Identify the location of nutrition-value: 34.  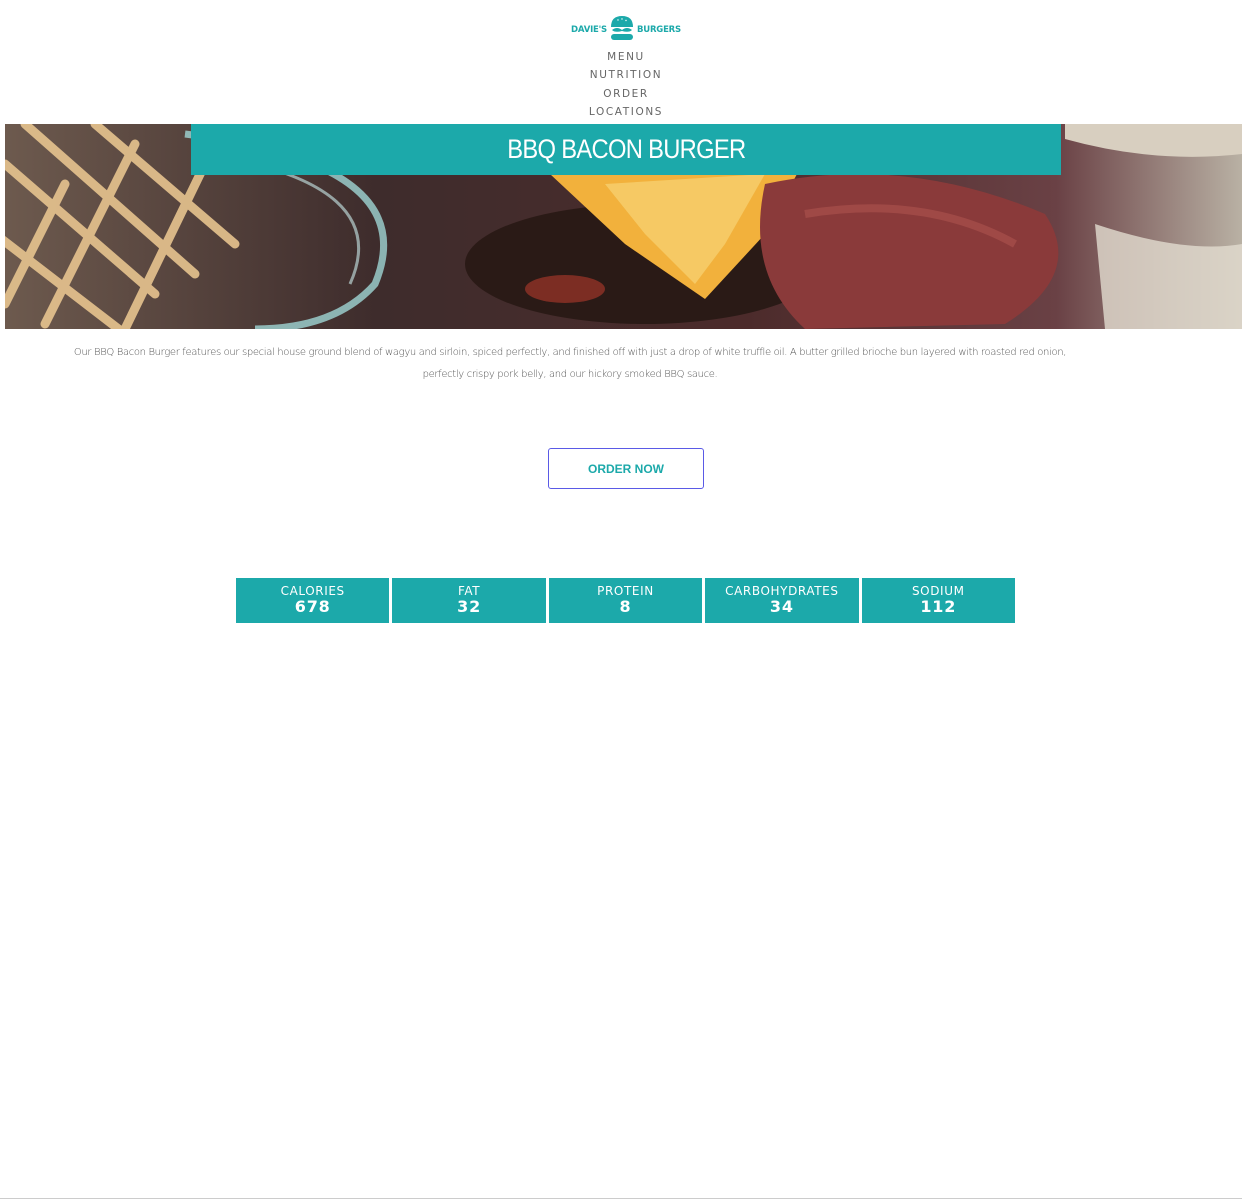
(781, 606).